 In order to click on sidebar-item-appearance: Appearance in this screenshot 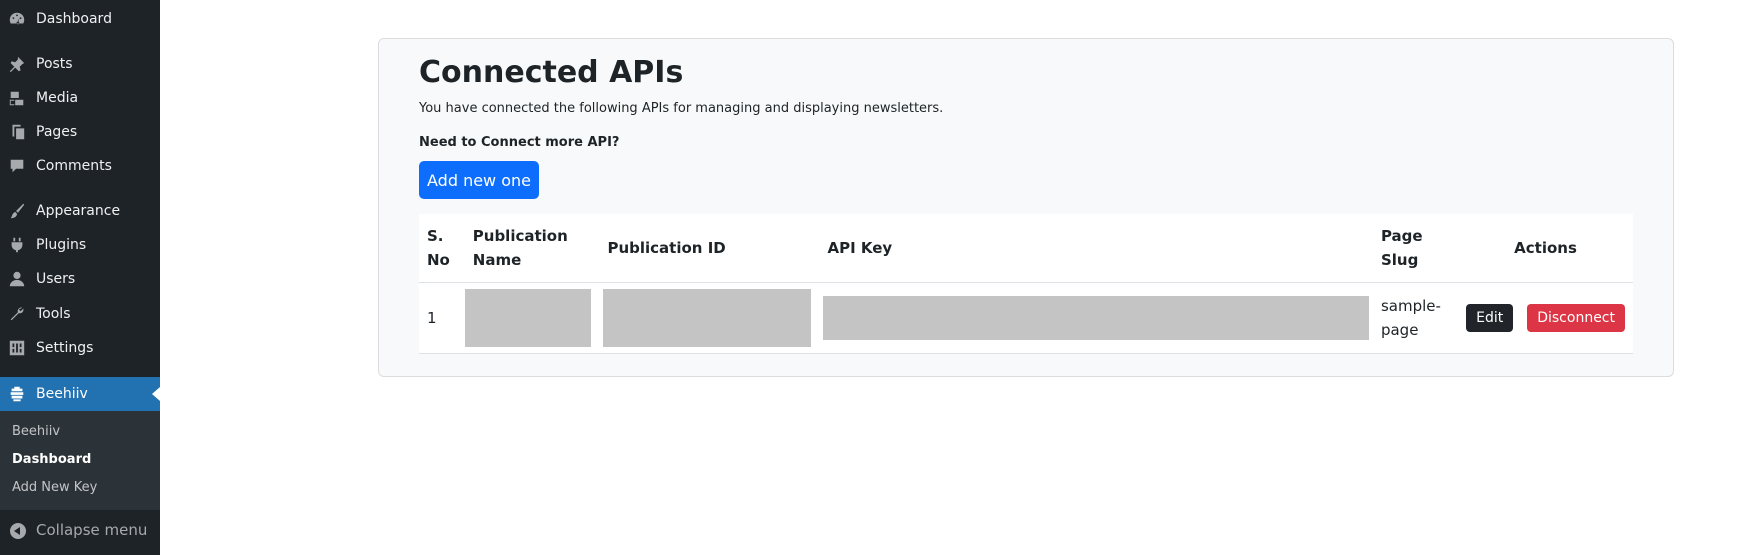, I will do `click(80, 211)`.